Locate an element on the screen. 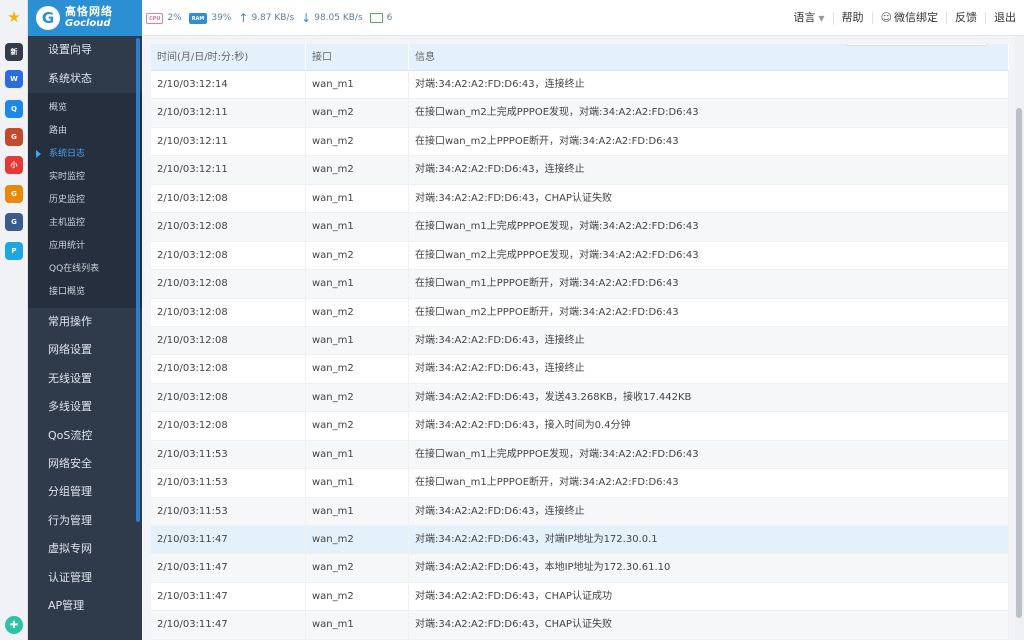 This screenshot has width=1024, height=640. cell-info: 在接口wan_m2上完成PPPOE发现，对端:34:A2:A2:FD:D6:43 is located at coordinates (709, 113).